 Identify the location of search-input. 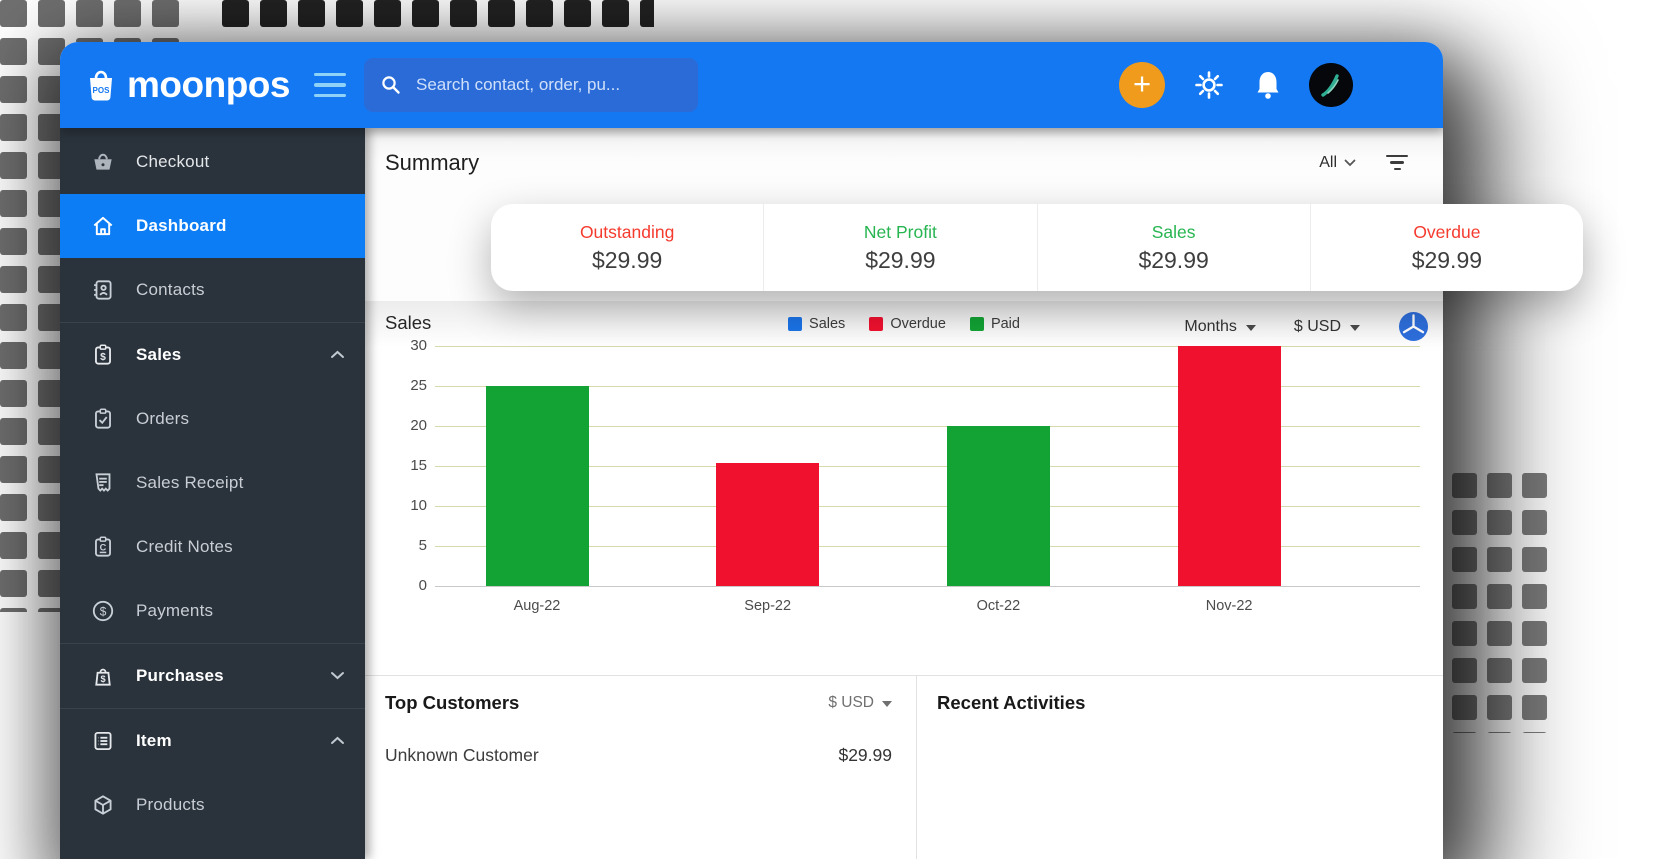
(547, 85).